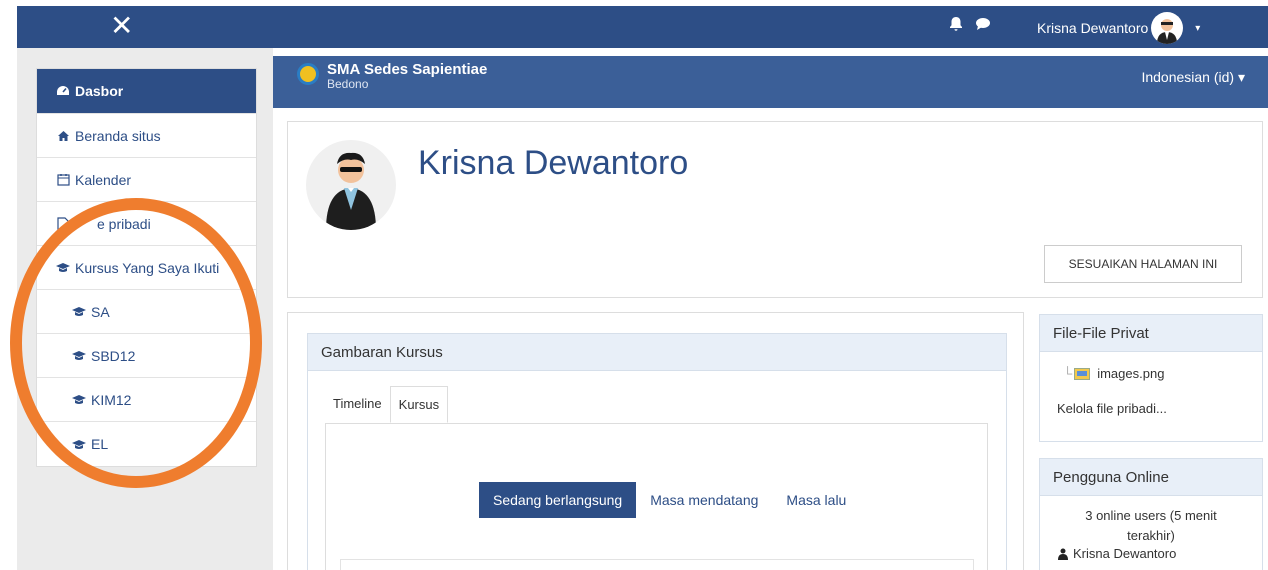 This screenshot has height=570, width=1268. Describe the element at coordinates (558, 500) in the screenshot. I see `filter-in-progress-button: Sedang berlangsung` at that location.